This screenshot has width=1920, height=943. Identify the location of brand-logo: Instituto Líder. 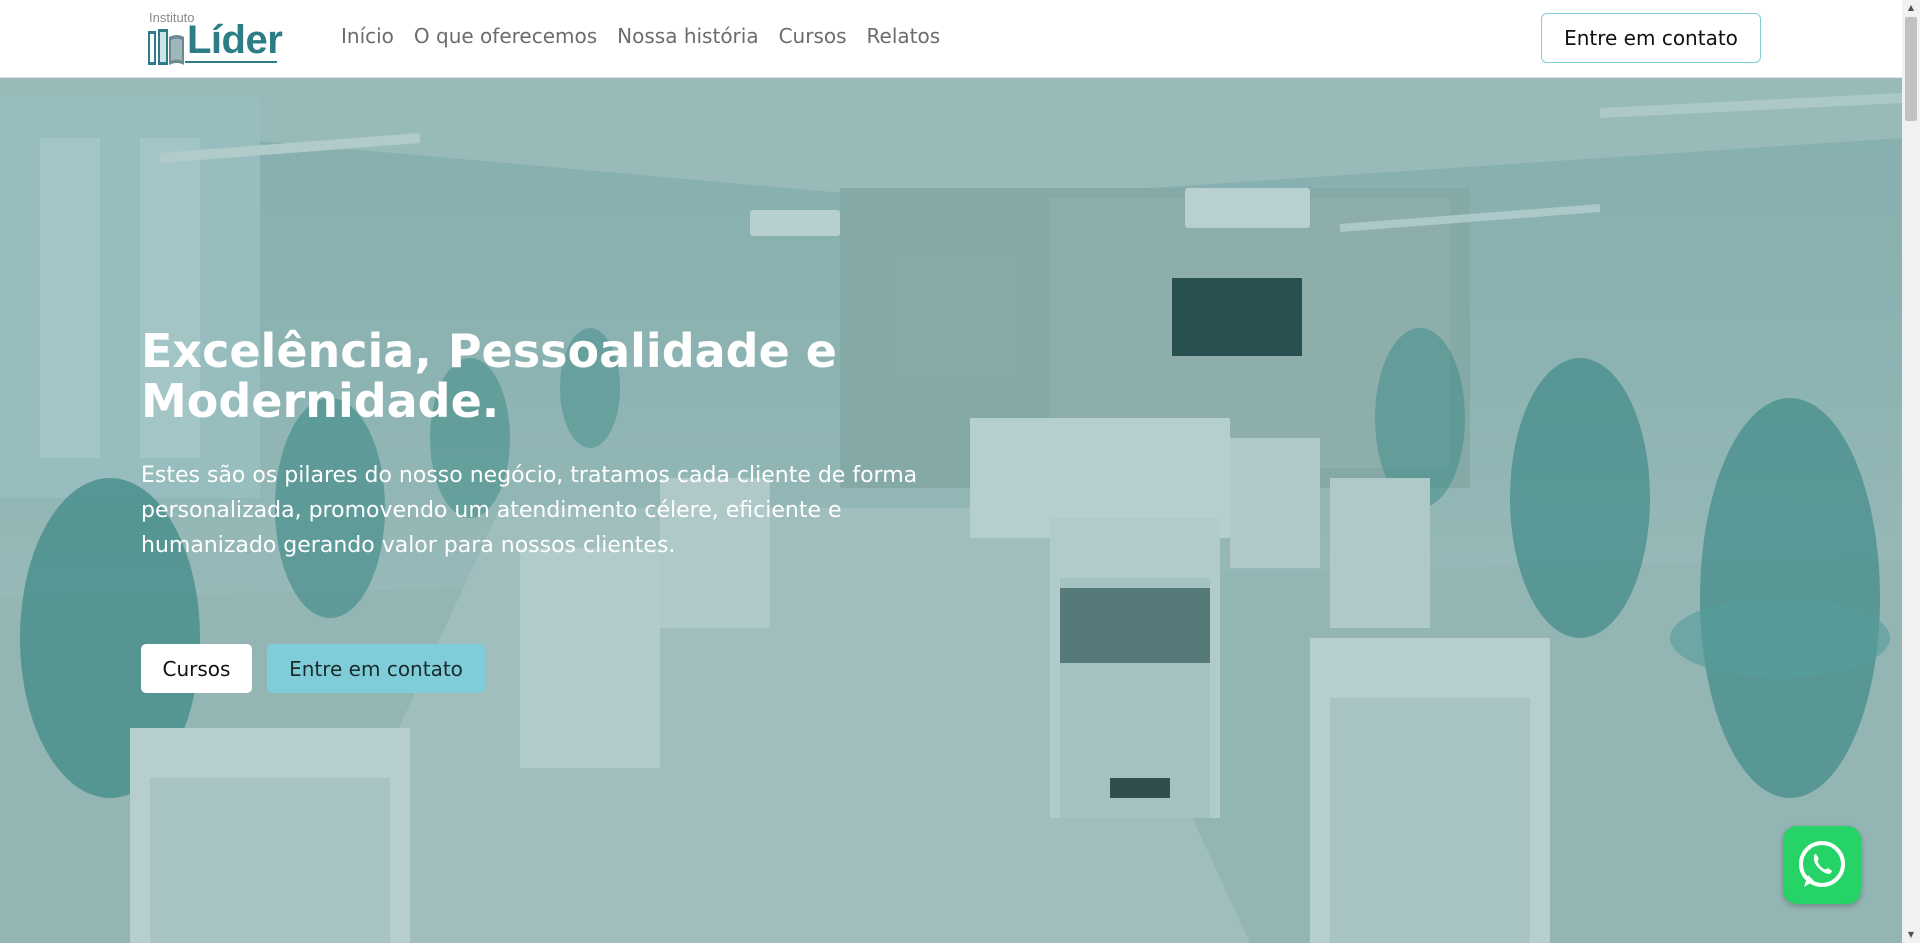
(215, 37).